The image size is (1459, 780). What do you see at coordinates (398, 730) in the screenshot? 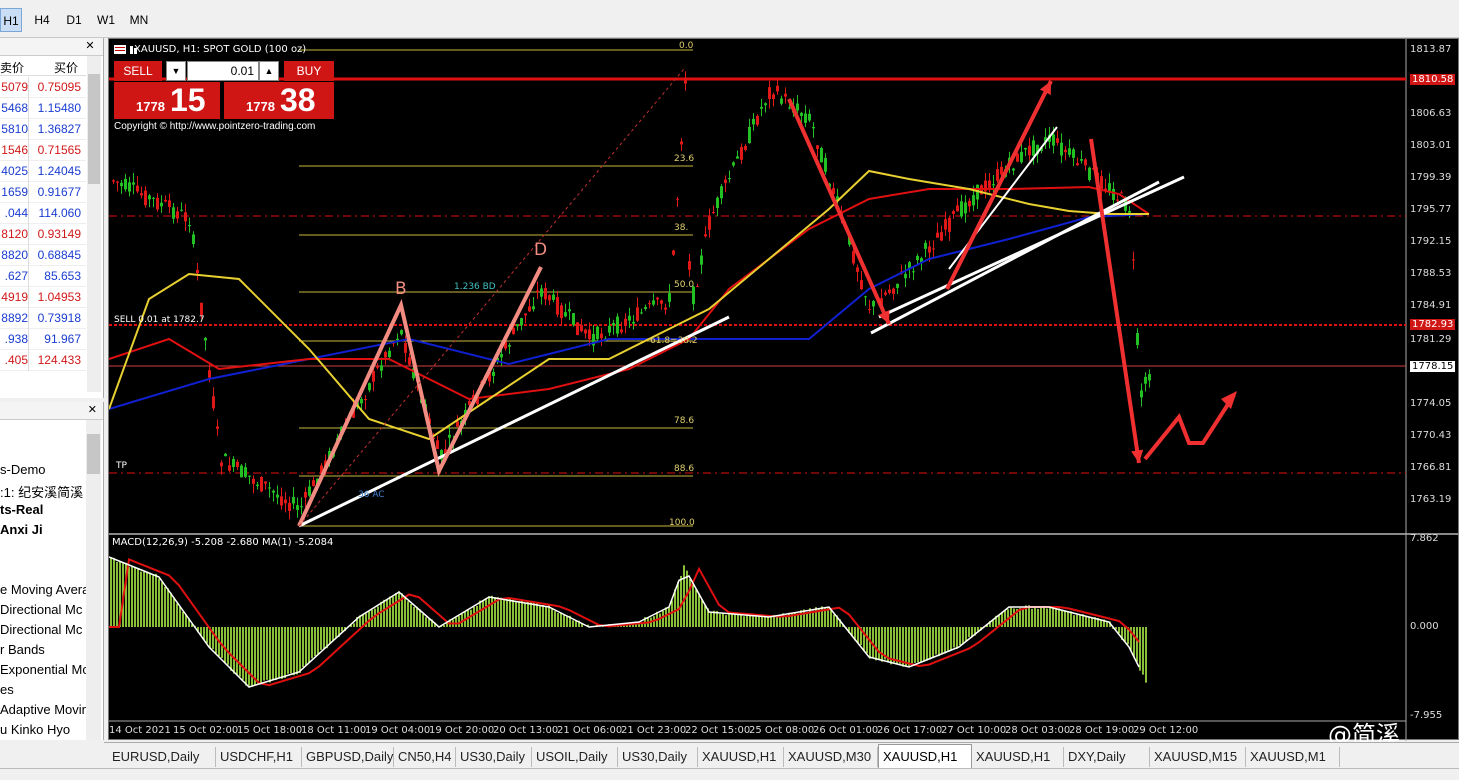
I see `time-axis-label: 19 Oct 04:00` at bounding box center [398, 730].